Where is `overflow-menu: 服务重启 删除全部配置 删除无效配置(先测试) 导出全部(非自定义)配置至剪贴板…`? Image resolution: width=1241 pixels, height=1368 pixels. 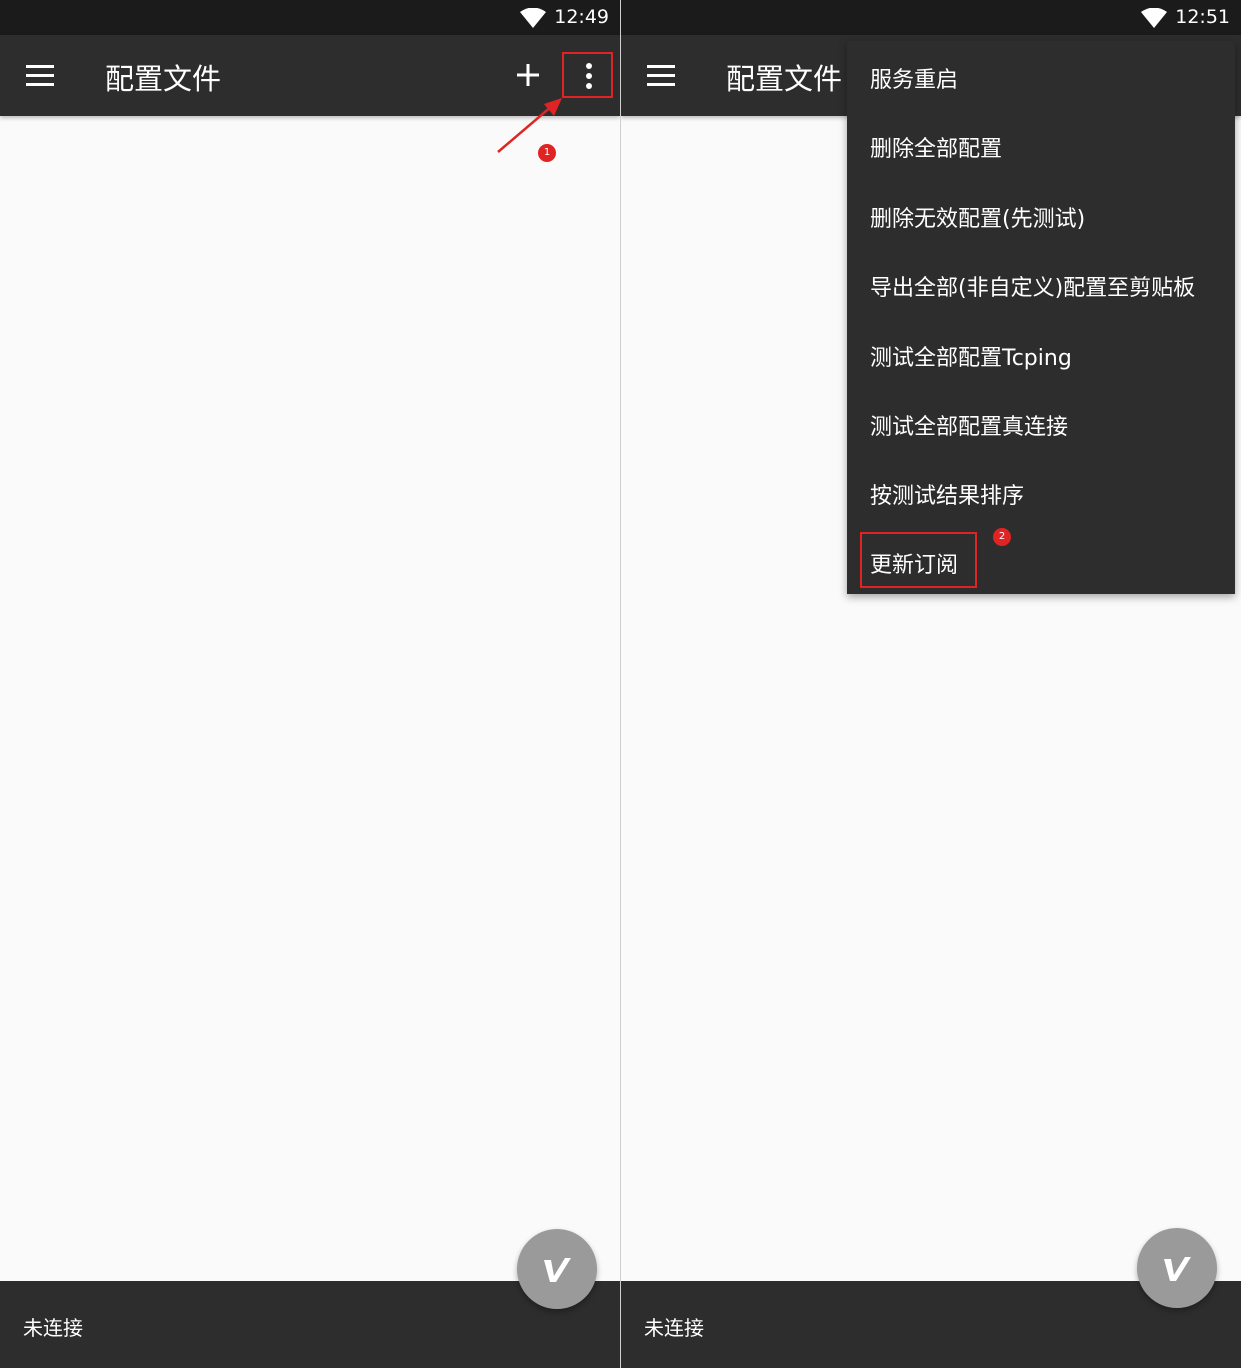
overflow-menu: 服务重启 删除全部配置 删除无效配置(先测试) 导出全部(非自定义)配置至剪贴板… is located at coordinates (1041, 317).